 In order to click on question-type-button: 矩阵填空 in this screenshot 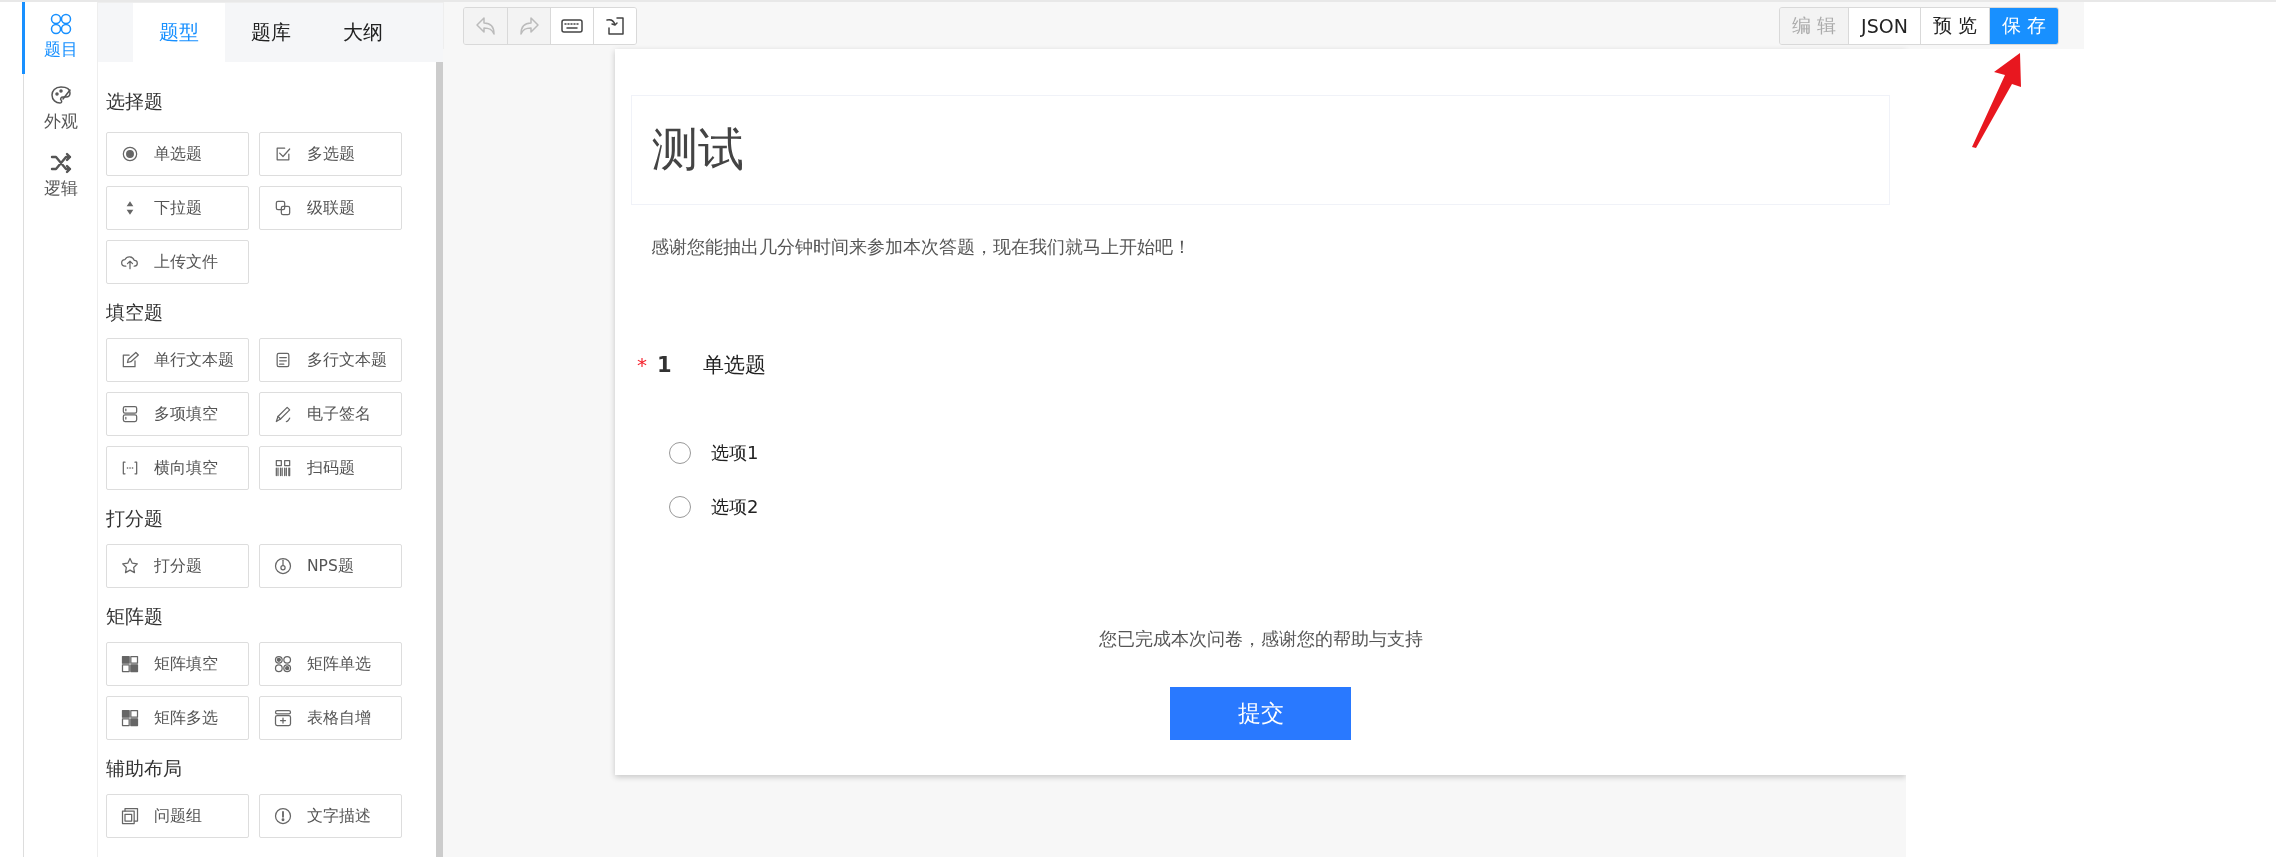, I will do `click(177, 664)`.